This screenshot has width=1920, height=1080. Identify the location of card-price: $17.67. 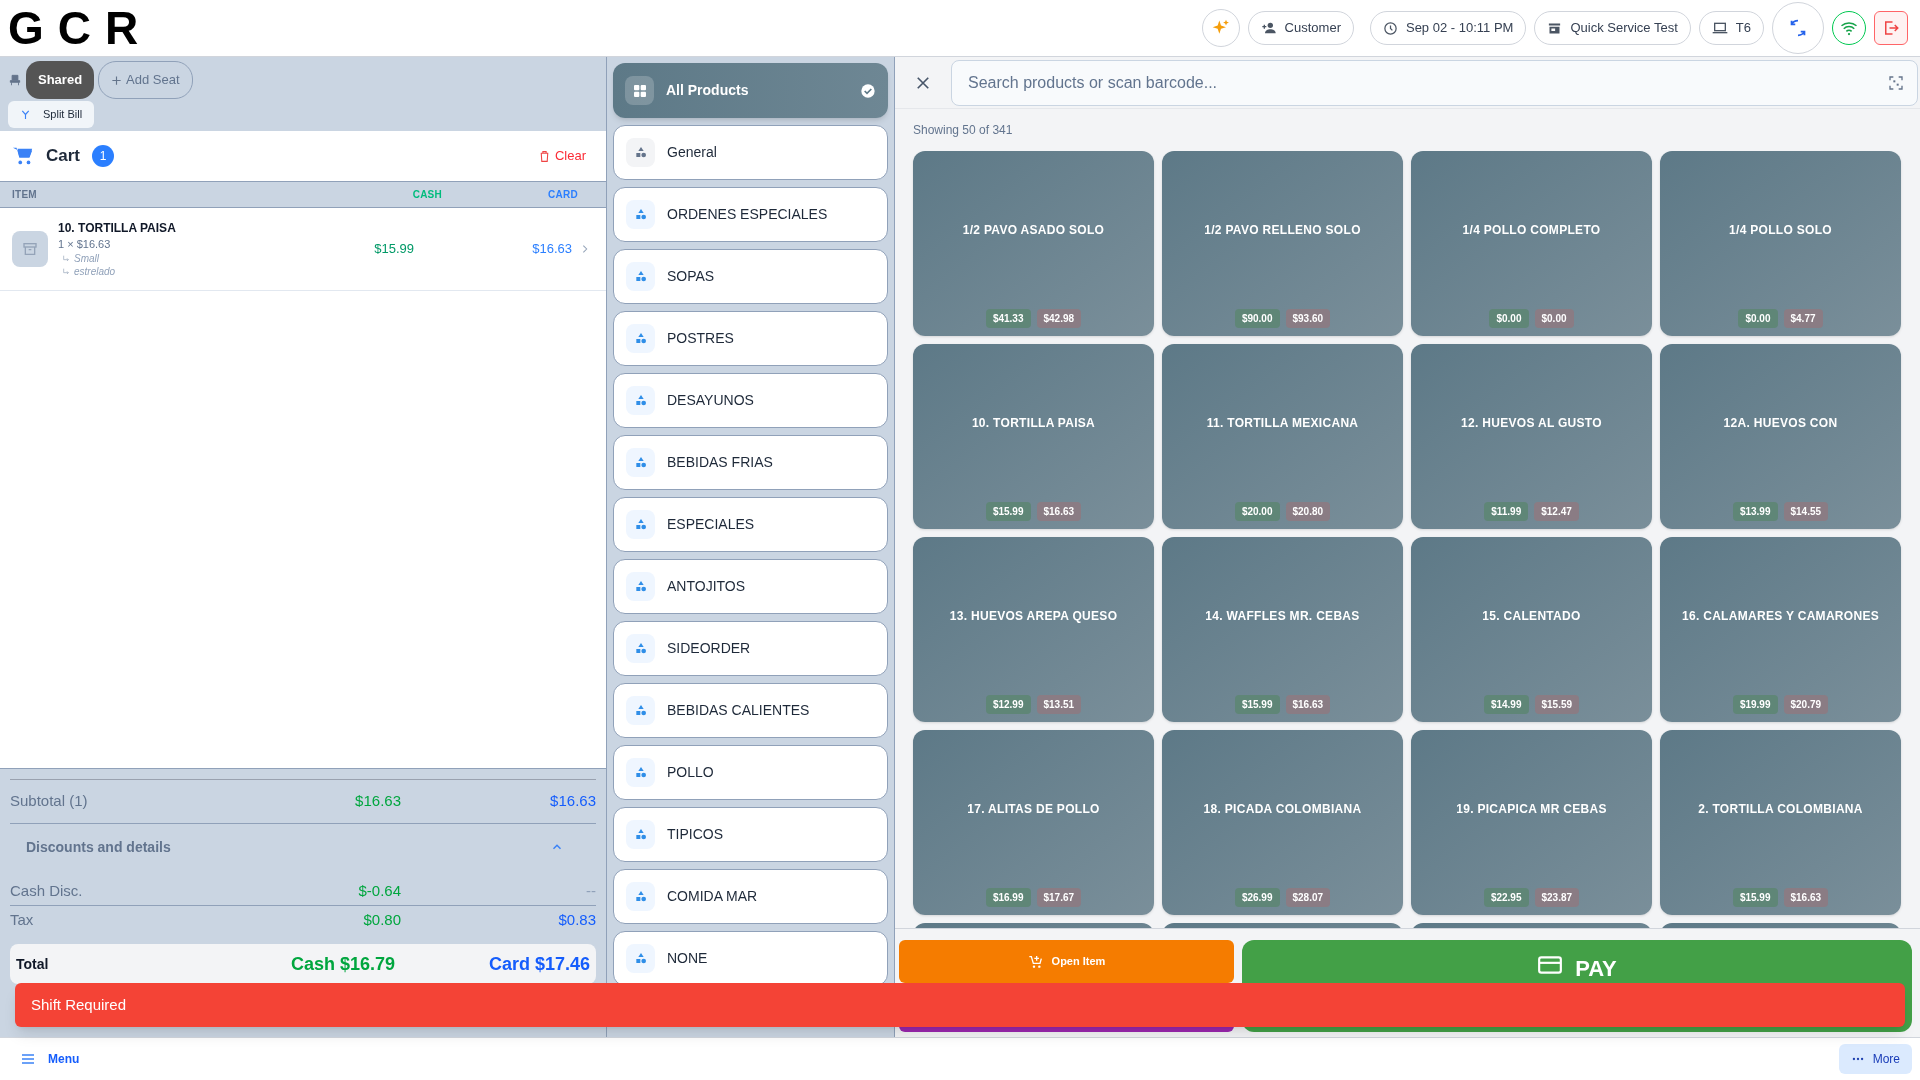
(1059, 897).